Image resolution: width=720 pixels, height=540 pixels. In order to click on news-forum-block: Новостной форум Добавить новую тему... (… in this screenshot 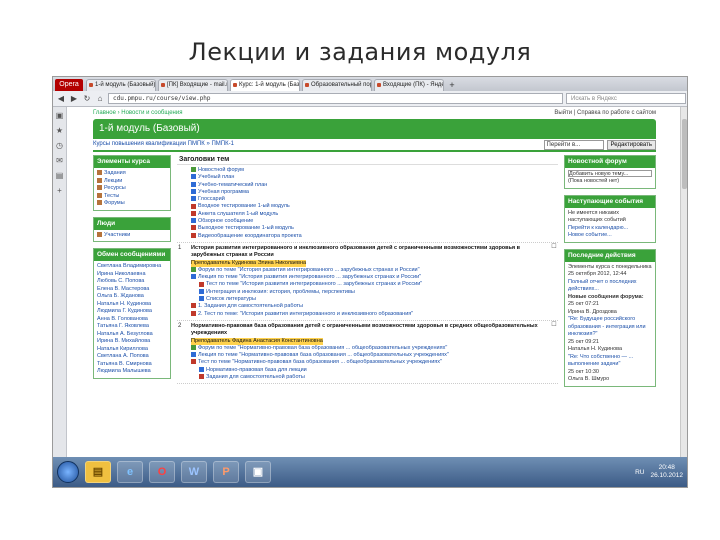, I will do `click(610, 172)`.